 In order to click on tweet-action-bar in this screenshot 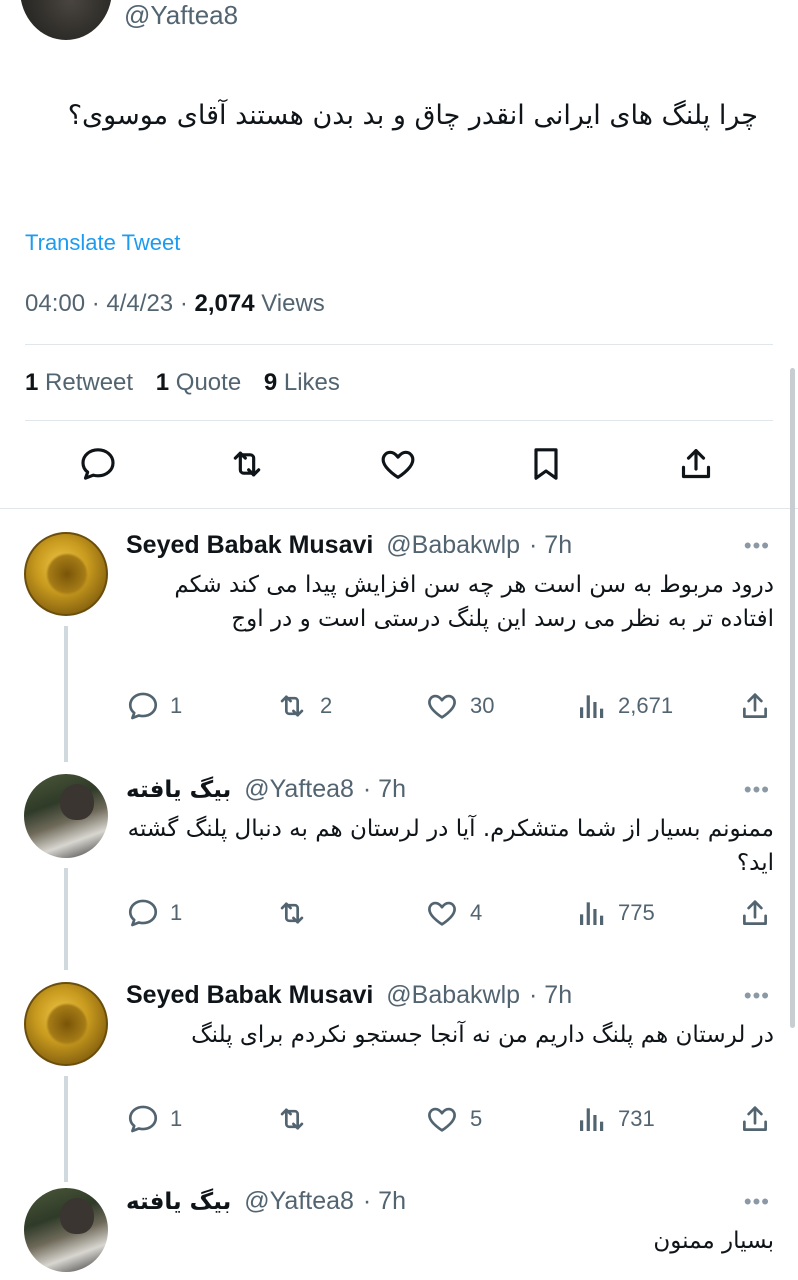, I will do `click(399, 465)`.